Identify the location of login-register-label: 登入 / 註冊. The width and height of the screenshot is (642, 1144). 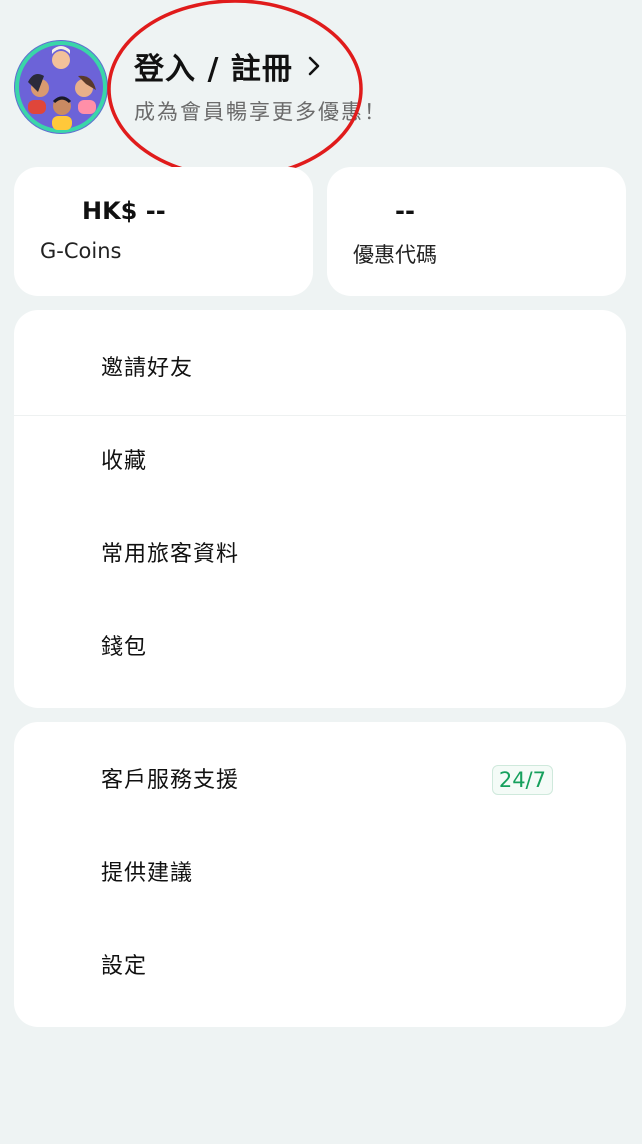
(213, 69).